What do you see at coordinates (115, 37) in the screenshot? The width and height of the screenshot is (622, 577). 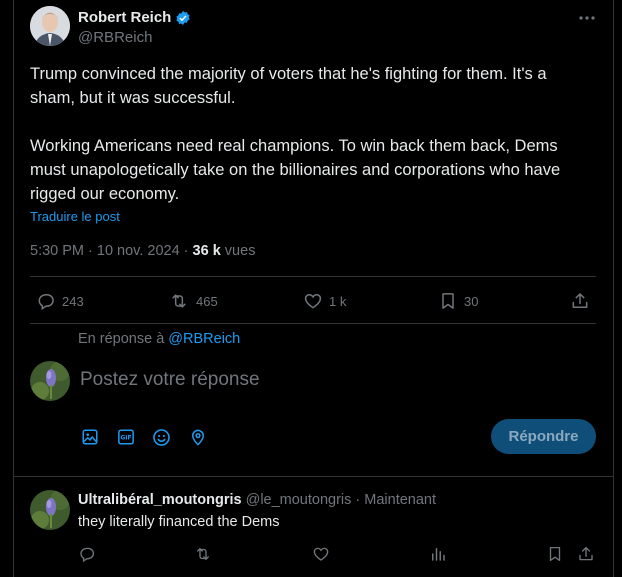 I see `author-handle: @RBReich` at bounding box center [115, 37].